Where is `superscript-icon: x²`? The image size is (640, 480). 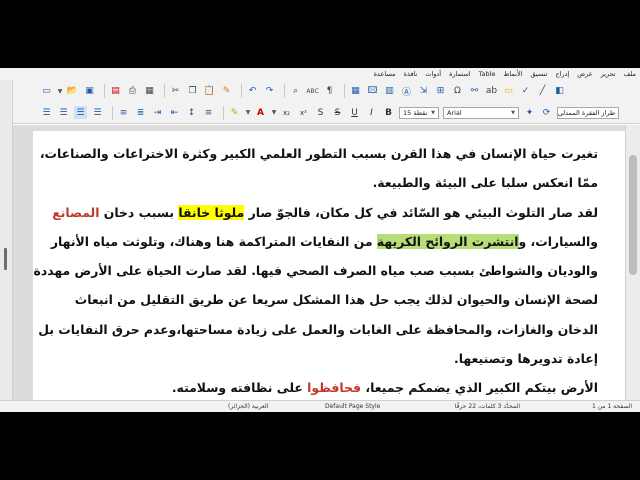 superscript-icon: x² is located at coordinates (303, 112).